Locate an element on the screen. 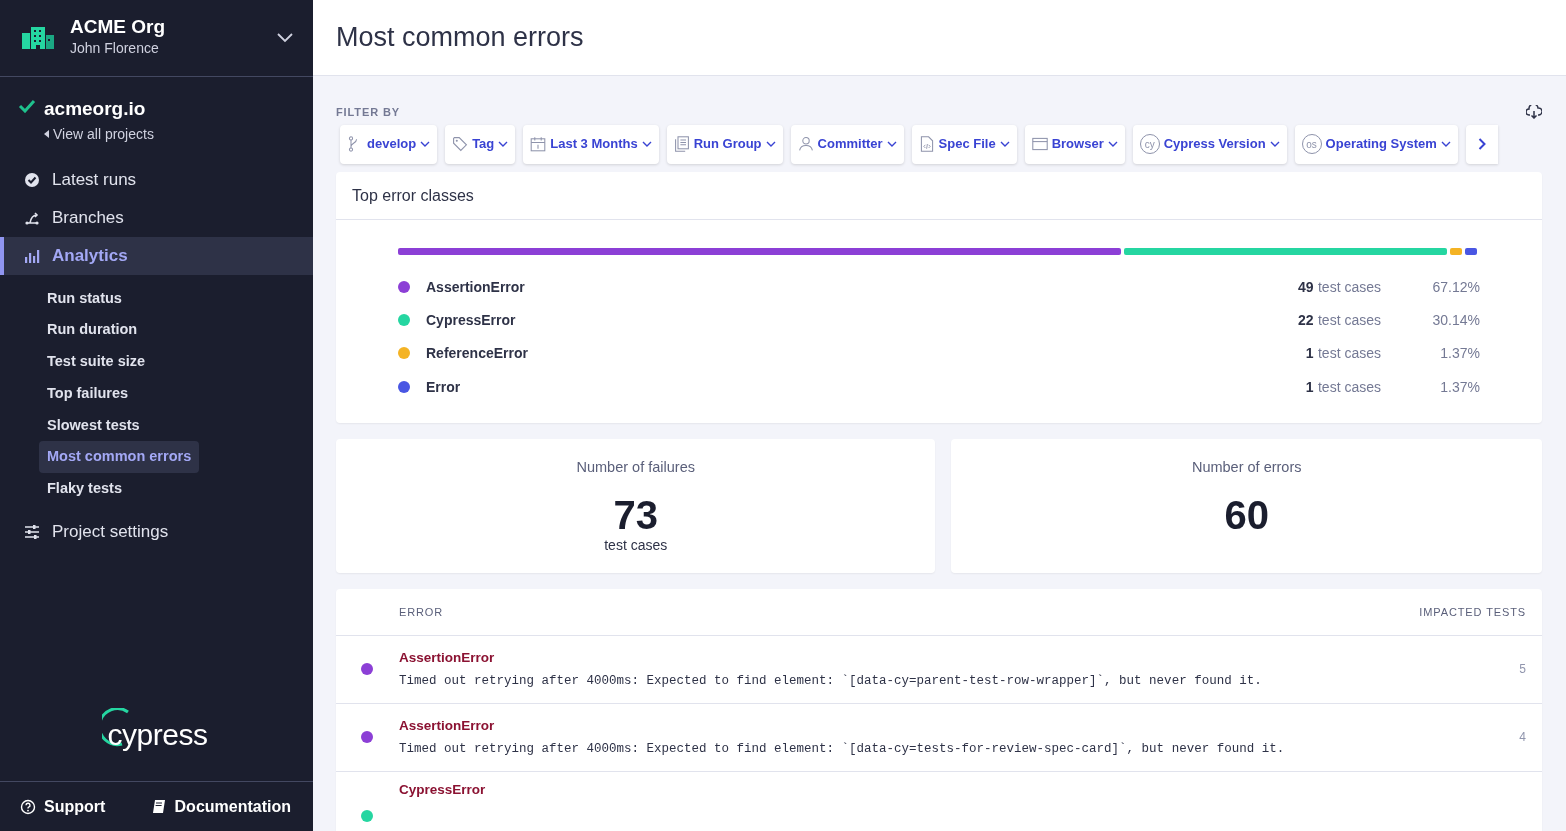 The width and height of the screenshot is (1566, 831). error-name: CypressError is located at coordinates (443, 789).